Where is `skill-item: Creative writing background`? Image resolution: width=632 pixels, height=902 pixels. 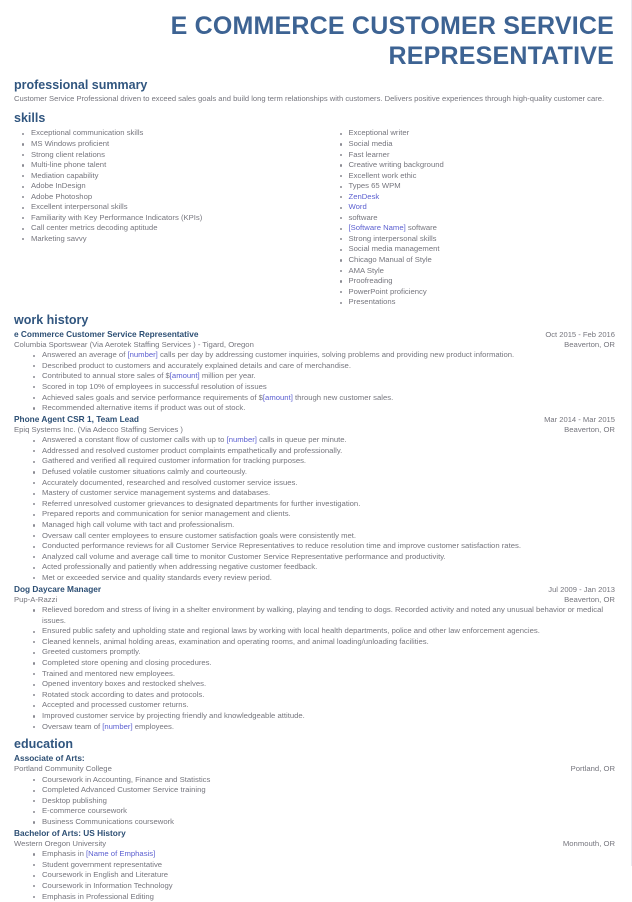
skill-item: Creative writing background is located at coordinates (475, 165).